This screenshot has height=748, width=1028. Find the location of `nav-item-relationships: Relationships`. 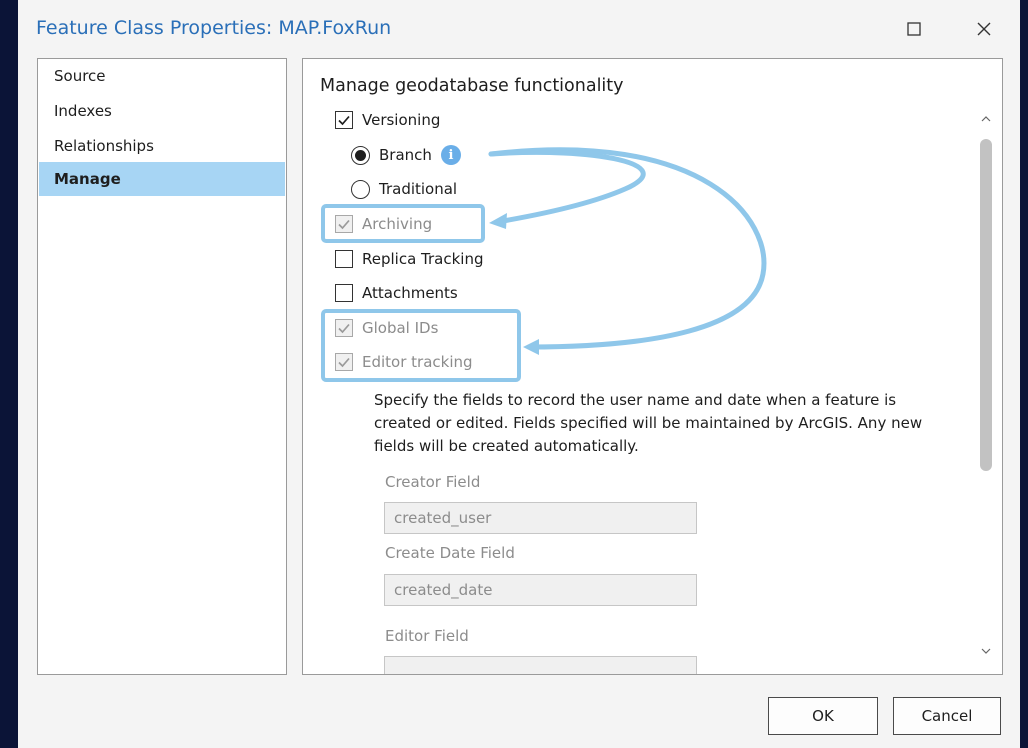

nav-item-relationships: Relationships is located at coordinates (162, 146).